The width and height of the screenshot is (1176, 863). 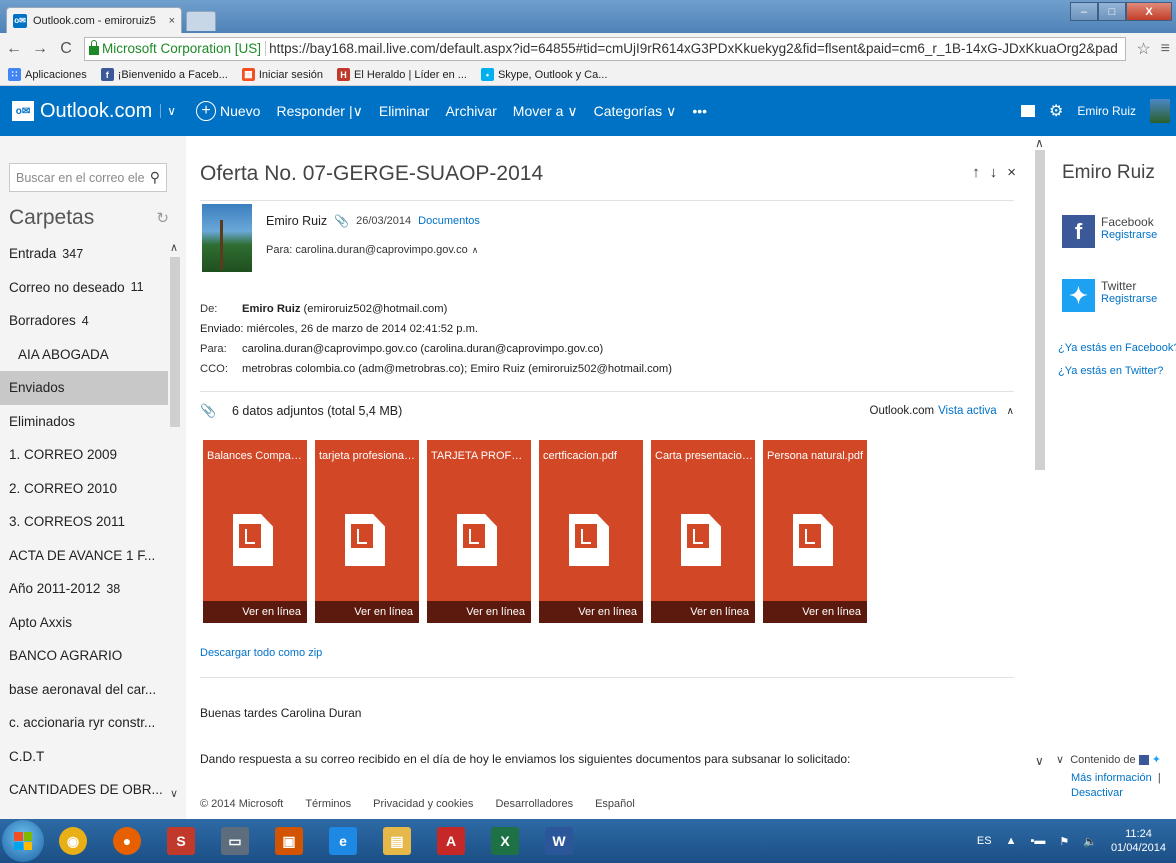 I want to click on new-button: + Nuevo, so click(x=228, y=111).